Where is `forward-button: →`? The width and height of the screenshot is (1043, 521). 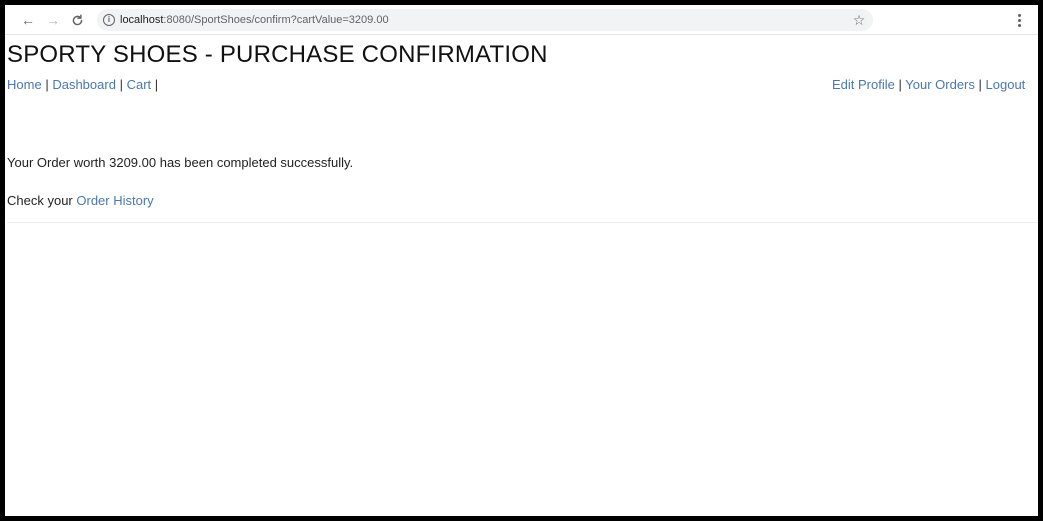 forward-button: → is located at coordinates (53, 20).